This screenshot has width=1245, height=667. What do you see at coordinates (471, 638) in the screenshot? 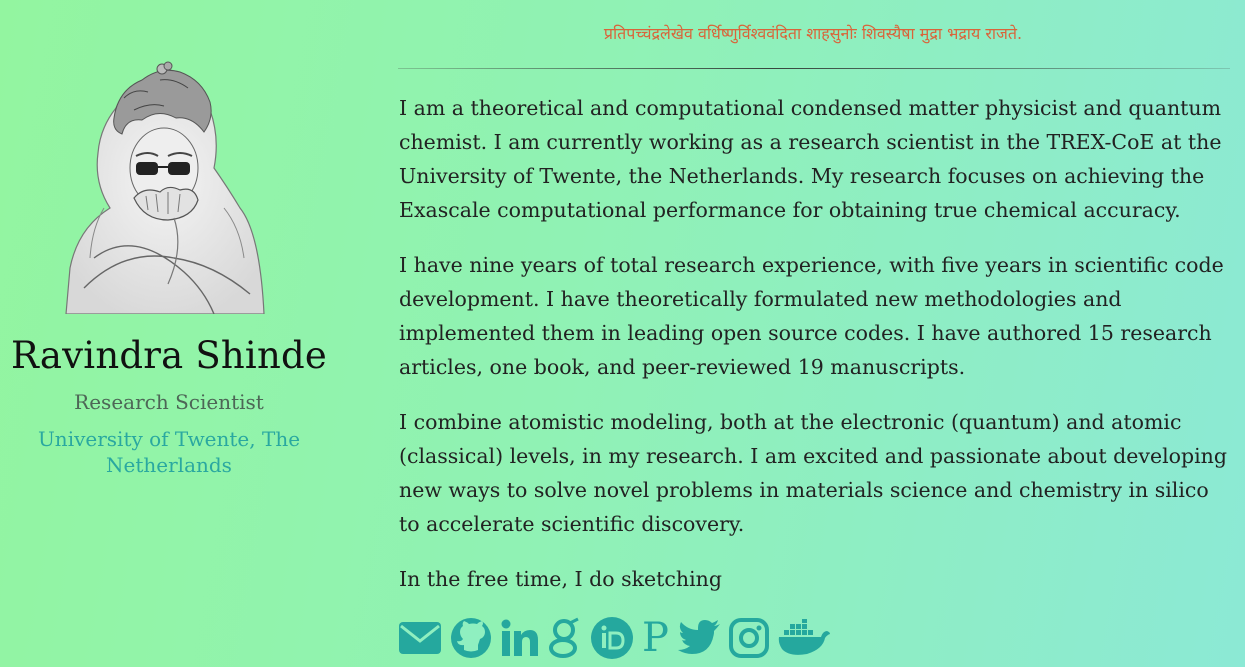
I see `github-icon` at bounding box center [471, 638].